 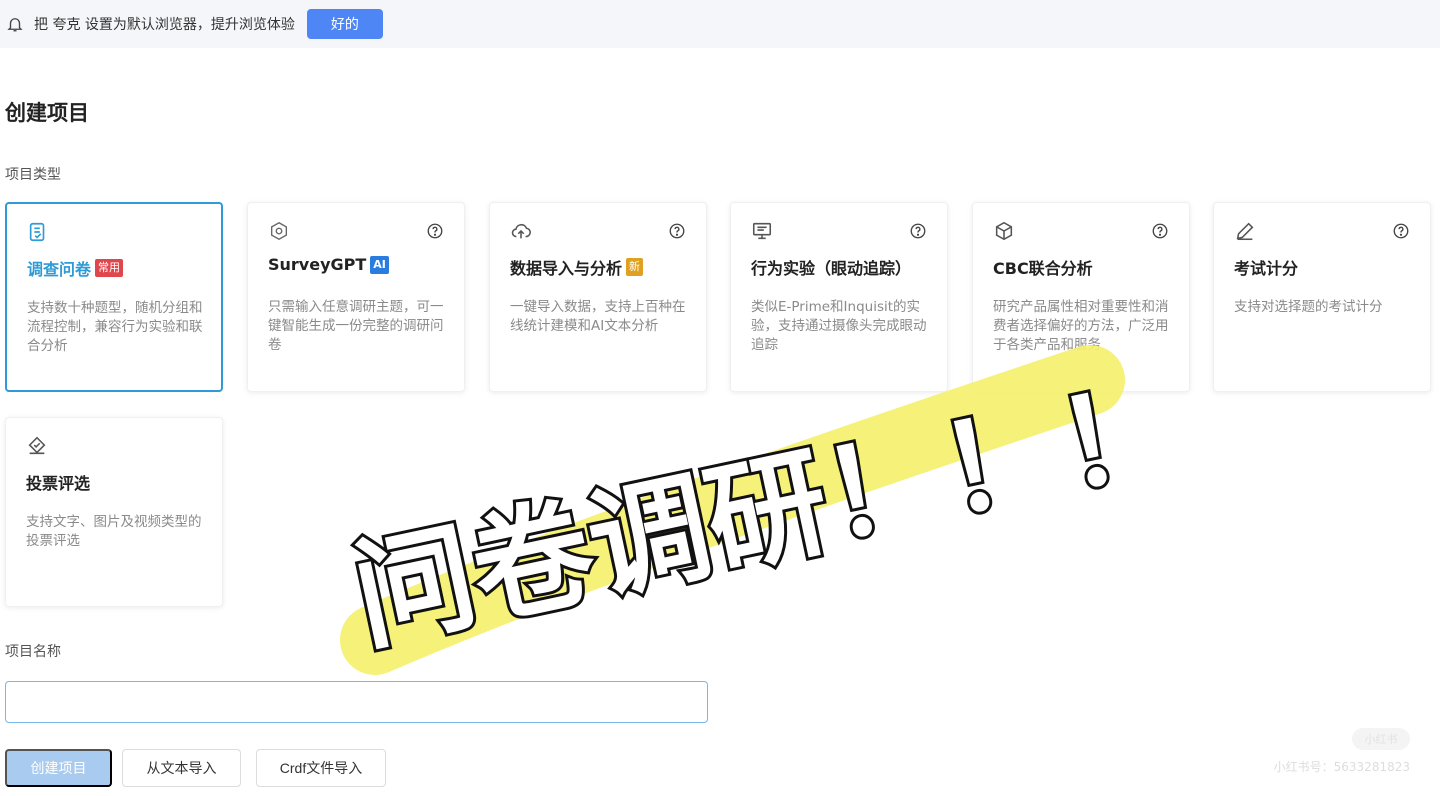 What do you see at coordinates (1341, 767) in the screenshot?
I see `watermark-text: 小红书号：5633281823` at bounding box center [1341, 767].